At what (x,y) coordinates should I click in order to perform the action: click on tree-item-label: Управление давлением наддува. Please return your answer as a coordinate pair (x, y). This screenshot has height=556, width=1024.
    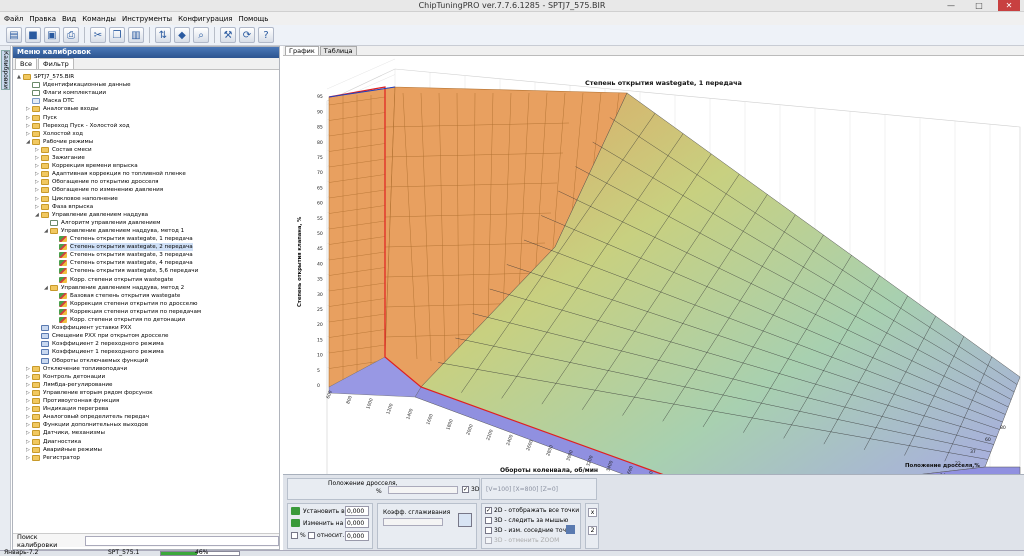
    Looking at the image, I should click on (100, 214).